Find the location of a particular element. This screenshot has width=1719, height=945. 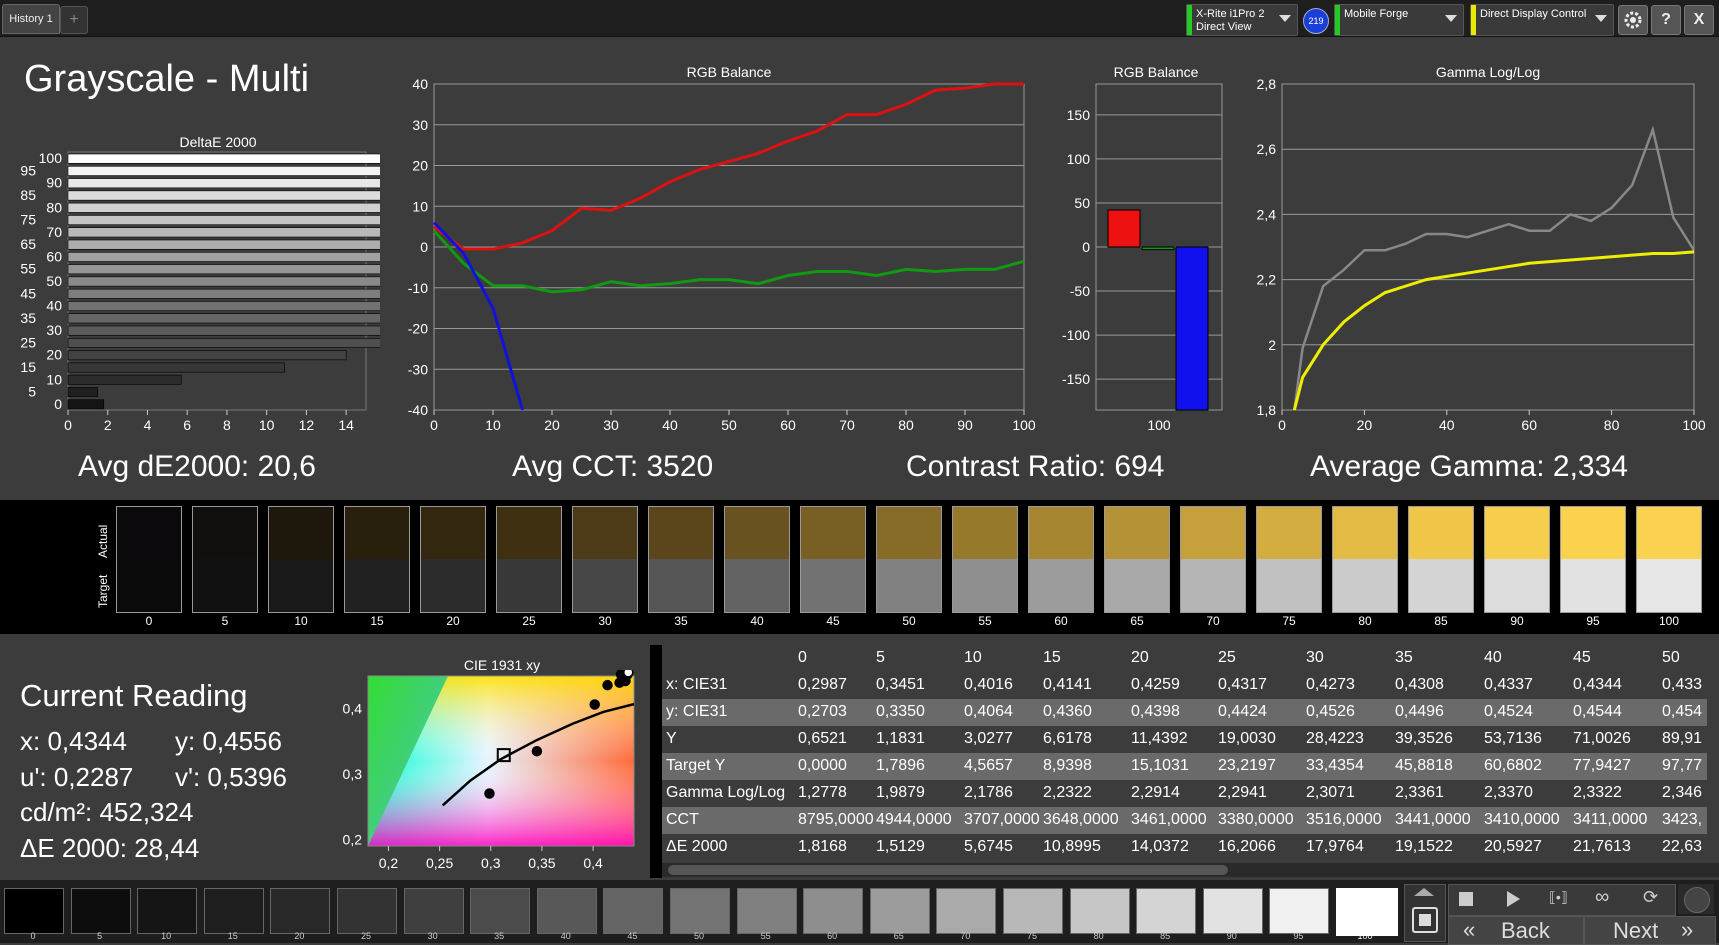

next-button: Next » is located at coordinates (1650, 930).